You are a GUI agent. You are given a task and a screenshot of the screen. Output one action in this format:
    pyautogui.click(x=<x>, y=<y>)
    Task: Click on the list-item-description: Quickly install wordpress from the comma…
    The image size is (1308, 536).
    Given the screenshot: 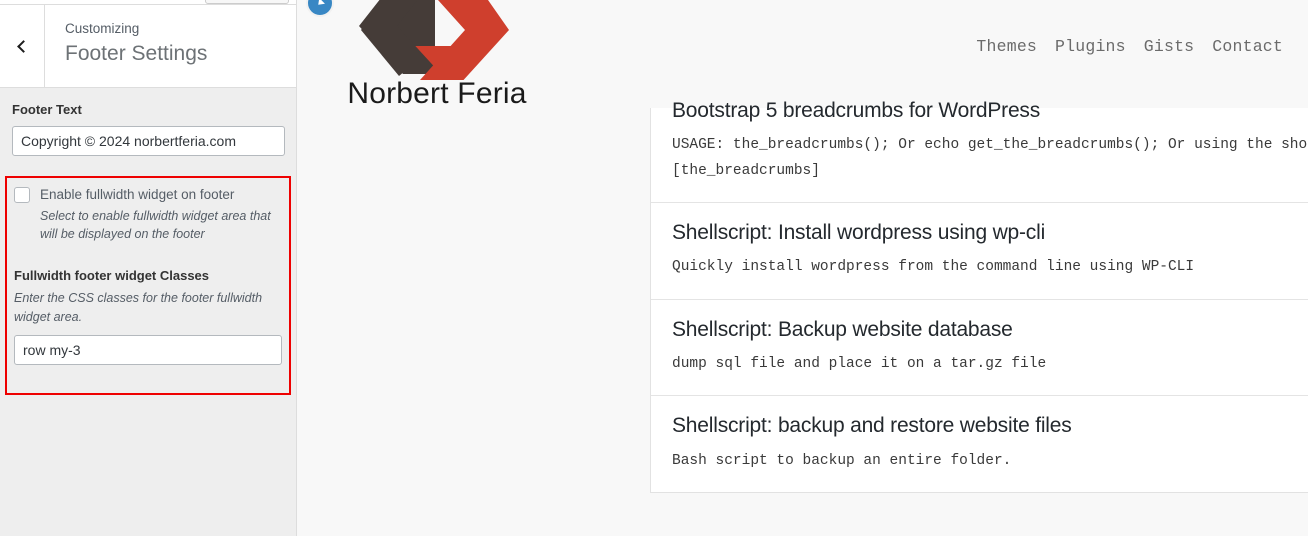 What is the action you would take?
    pyautogui.click(x=933, y=267)
    